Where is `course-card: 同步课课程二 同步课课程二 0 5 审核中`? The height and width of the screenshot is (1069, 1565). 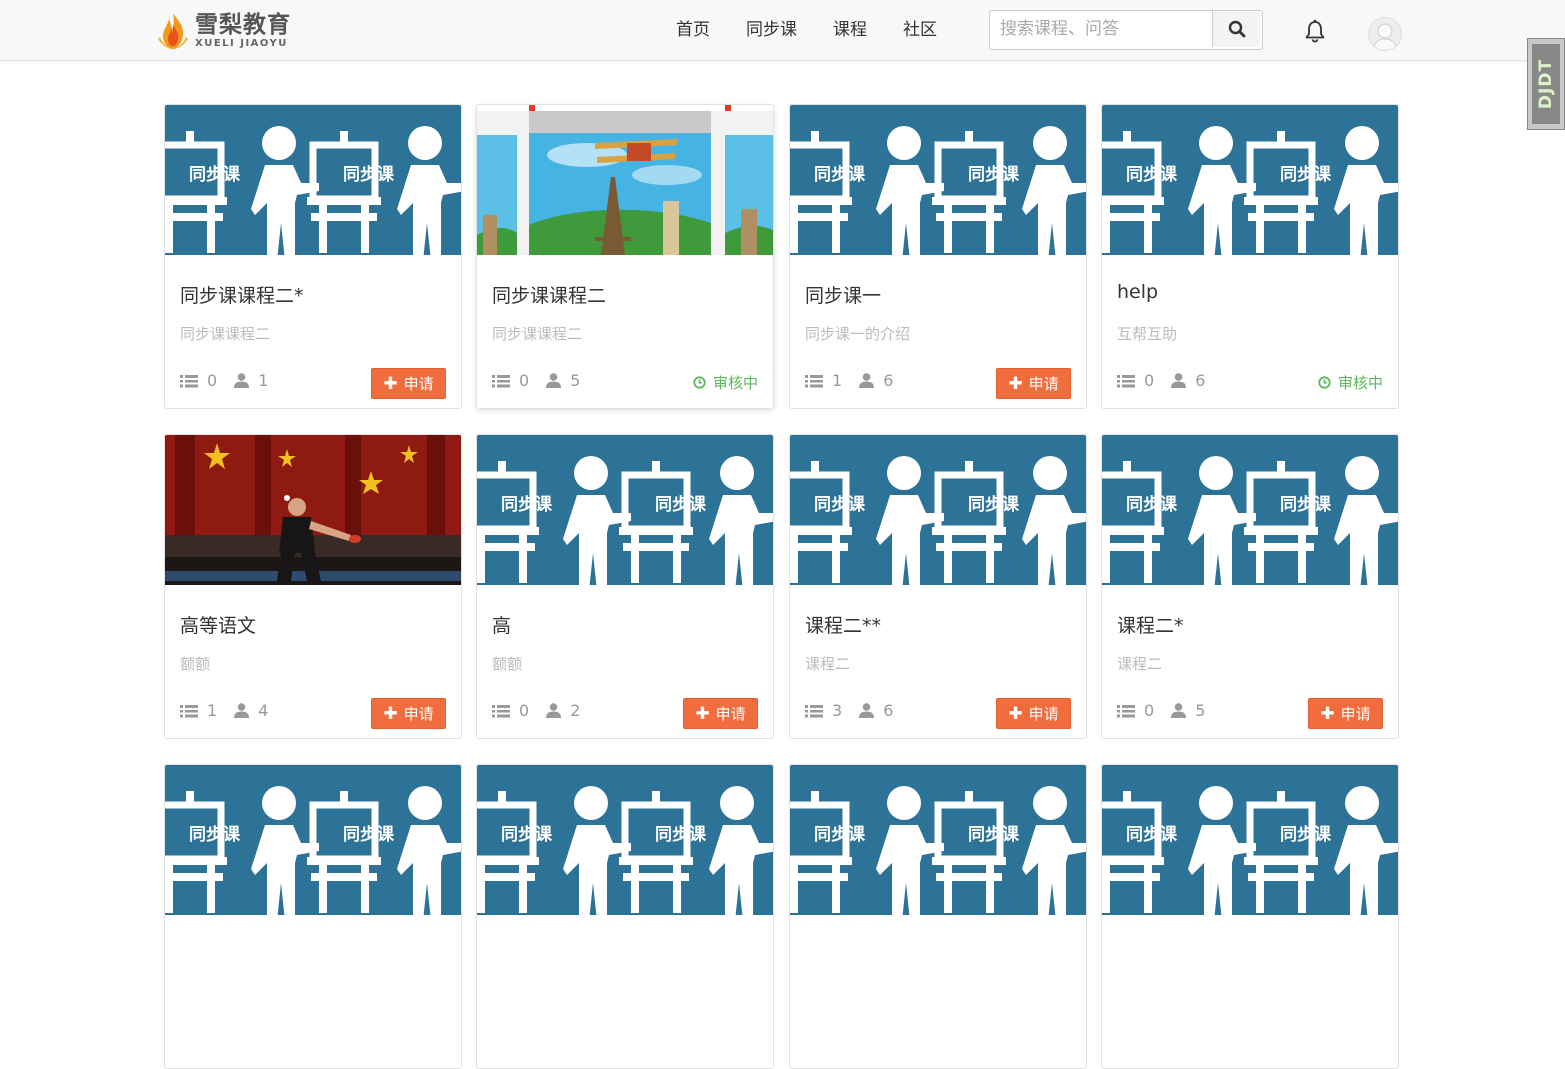
course-card: 同步课课程二 同步课课程二 0 5 审核中 is located at coordinates (625, 256).